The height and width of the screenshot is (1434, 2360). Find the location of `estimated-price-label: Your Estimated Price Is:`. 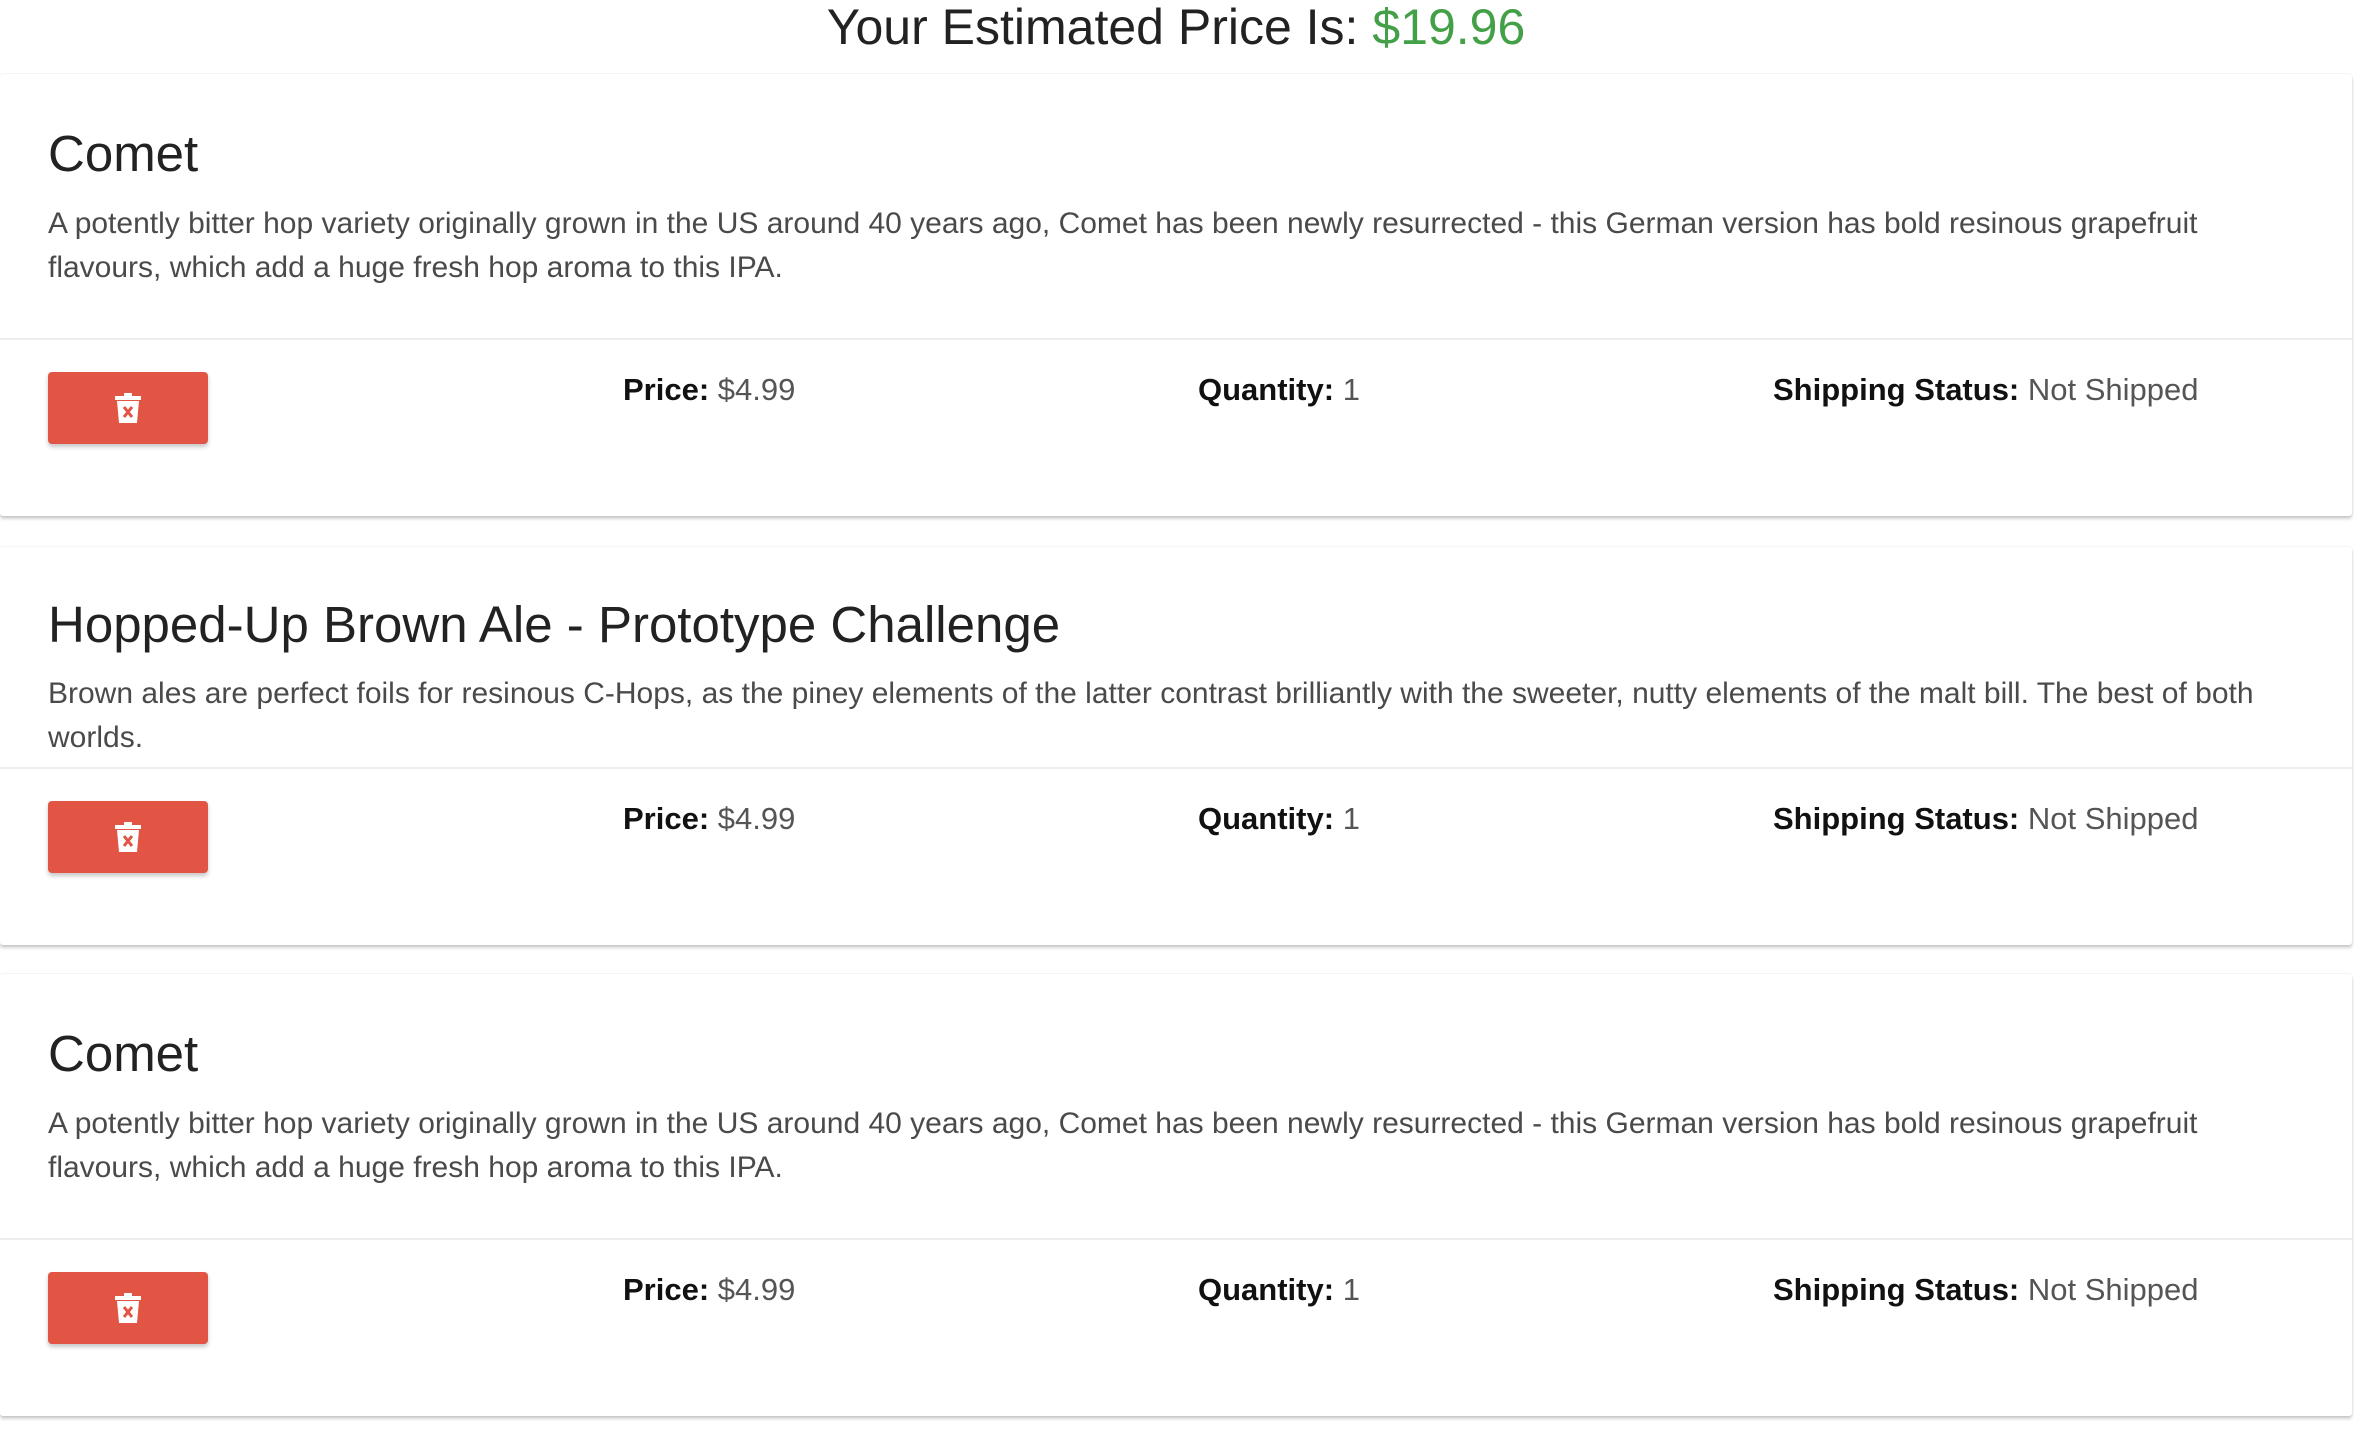

estimated-price-label: Your Estimated Price Is: is located at coordinates (1092, 27).